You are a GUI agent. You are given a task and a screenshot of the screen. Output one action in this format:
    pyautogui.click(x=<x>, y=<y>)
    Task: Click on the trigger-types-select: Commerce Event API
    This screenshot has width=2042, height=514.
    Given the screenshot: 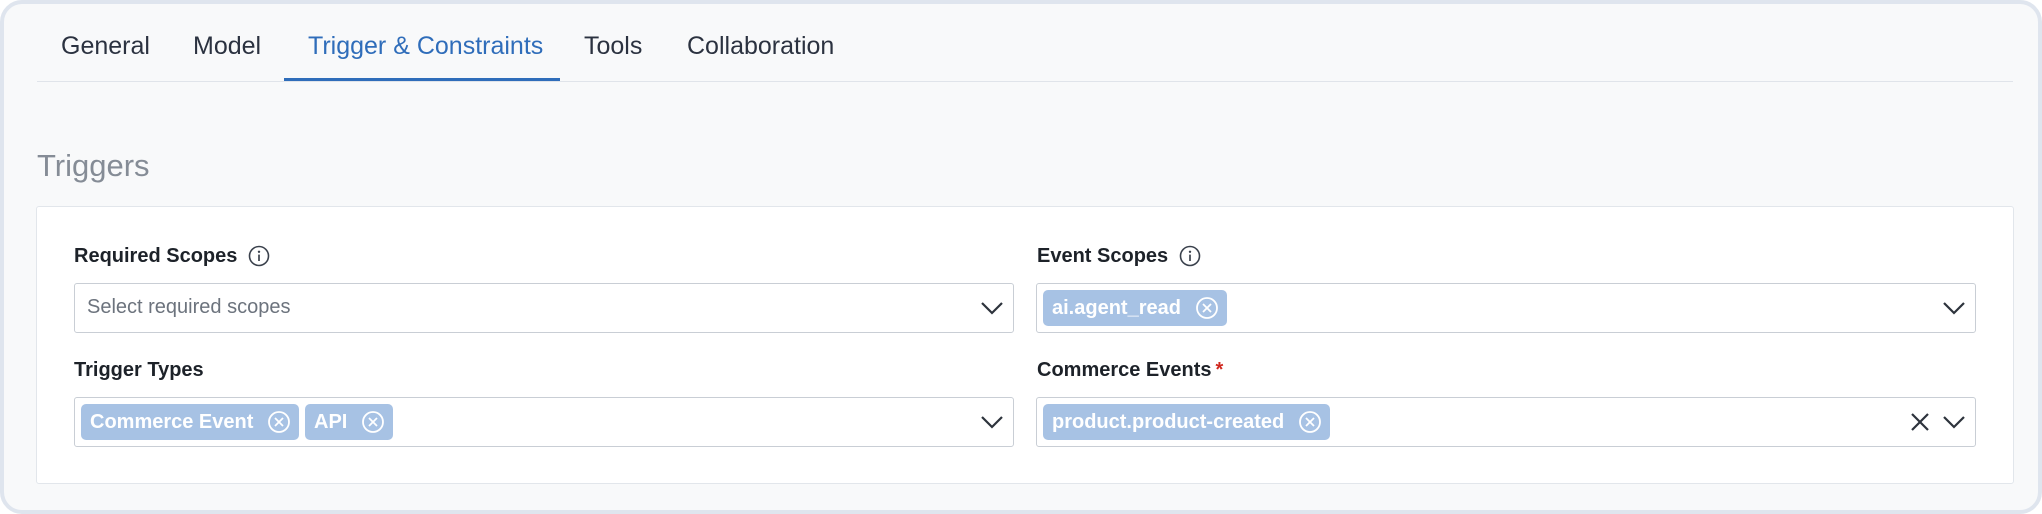 What is the action you would take?
    pyautogui.click(x=544, y=422)
    